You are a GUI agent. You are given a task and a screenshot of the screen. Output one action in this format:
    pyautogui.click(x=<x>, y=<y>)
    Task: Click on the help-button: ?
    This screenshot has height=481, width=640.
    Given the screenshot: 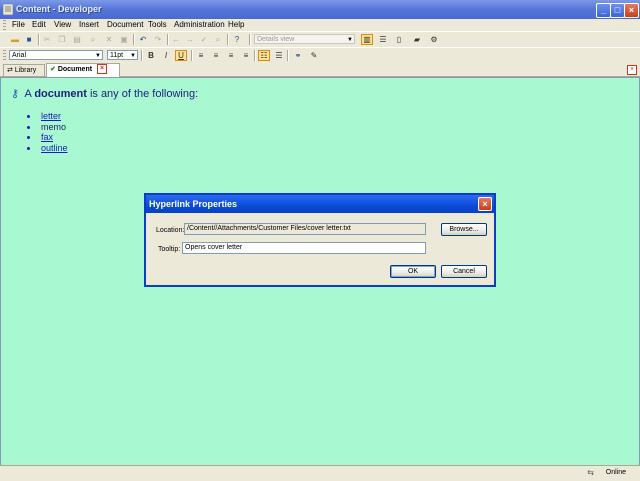 What is the action you would take?
    pyautogui.click(x=237, y=39)
    